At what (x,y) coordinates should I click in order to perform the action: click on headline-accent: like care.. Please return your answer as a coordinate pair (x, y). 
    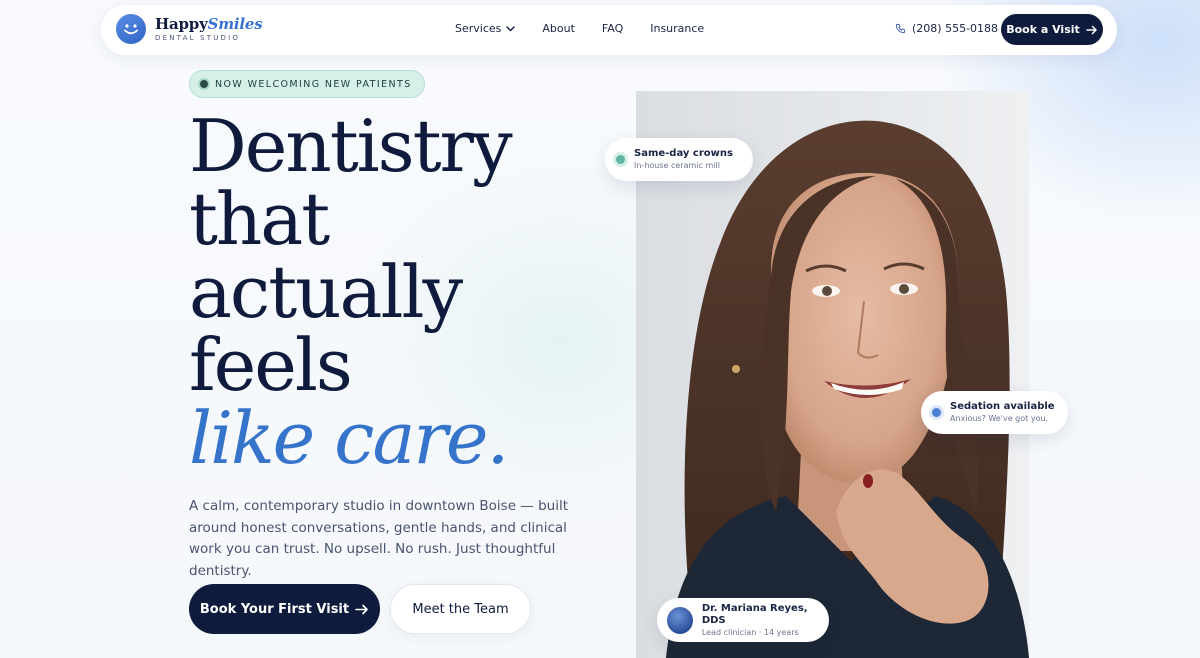
    Looking at the image, I should click on (349, 438).